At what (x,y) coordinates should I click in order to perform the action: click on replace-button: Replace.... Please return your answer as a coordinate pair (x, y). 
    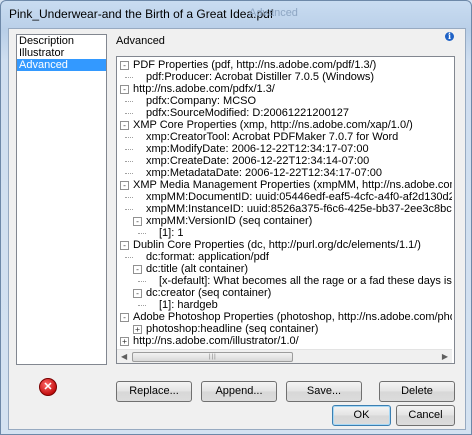
    Looking at the image, I should click on (154, 391).